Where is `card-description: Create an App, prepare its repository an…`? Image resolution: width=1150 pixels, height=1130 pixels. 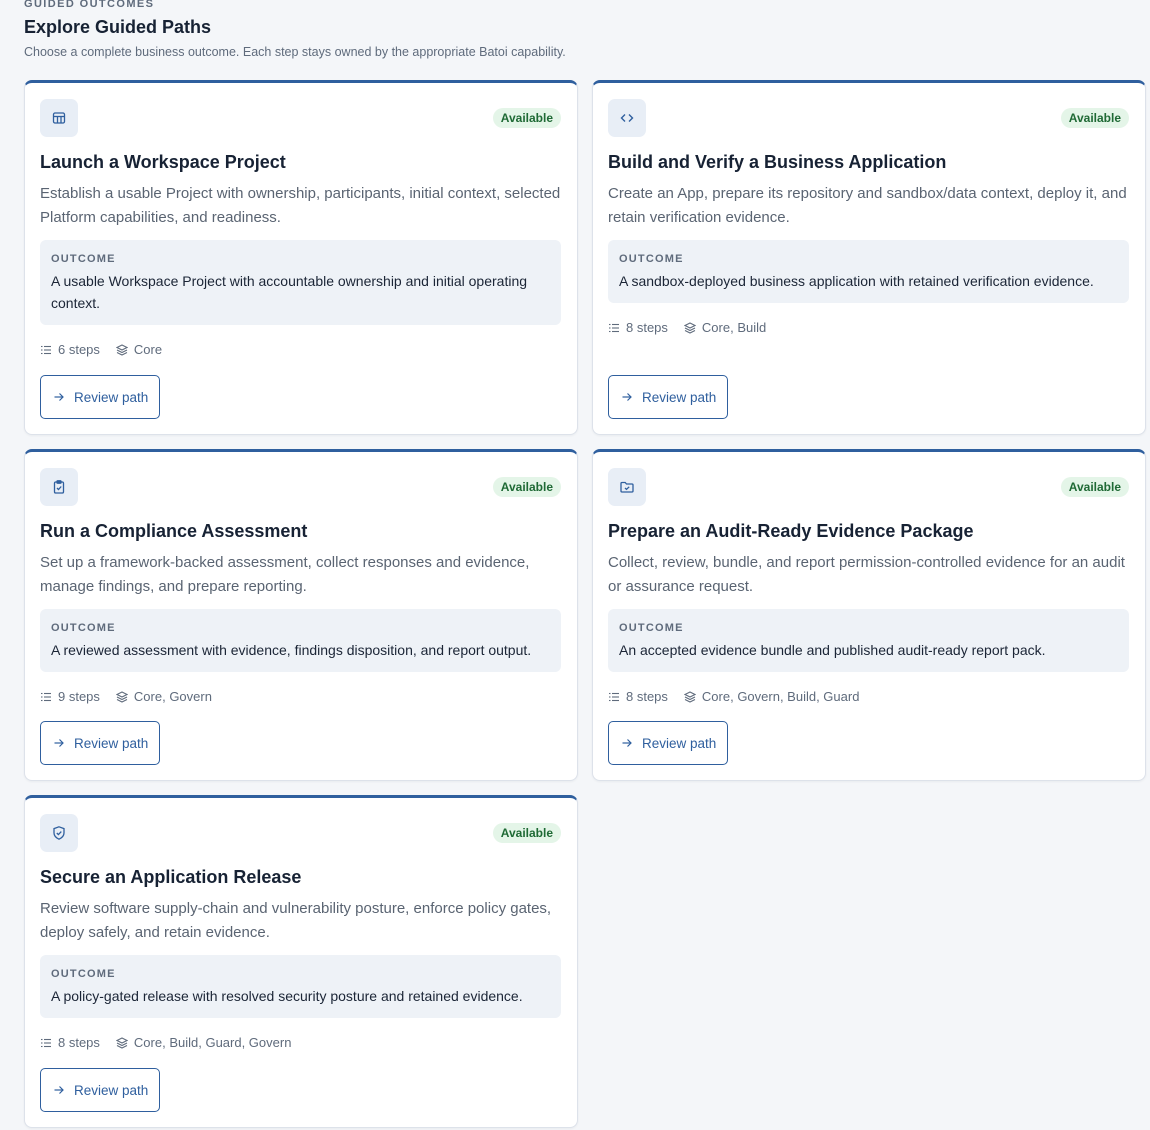
card-description: Create an App, prepare its repository an… is located at coordinates (867, 205).